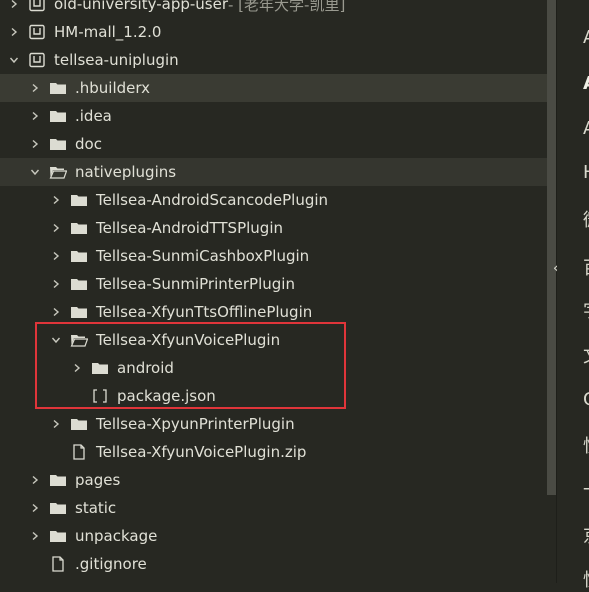  What do you see at coordinates (288, 564) in the screenshot?
I see `tree-row: .gitignore` at bounding box center [288, 564].